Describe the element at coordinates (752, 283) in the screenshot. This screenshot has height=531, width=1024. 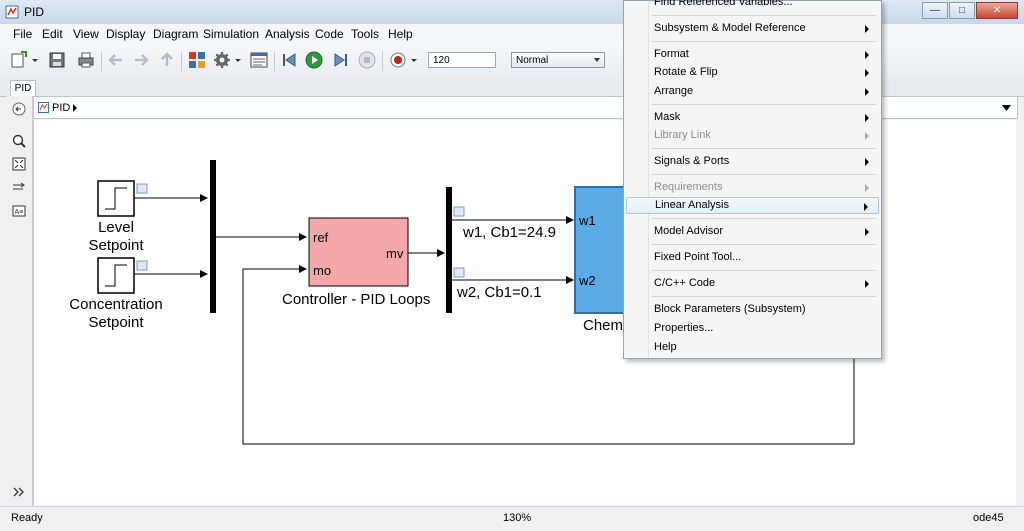
I see `menu-item-c-cpp-code: C/C++ Code` at that location.